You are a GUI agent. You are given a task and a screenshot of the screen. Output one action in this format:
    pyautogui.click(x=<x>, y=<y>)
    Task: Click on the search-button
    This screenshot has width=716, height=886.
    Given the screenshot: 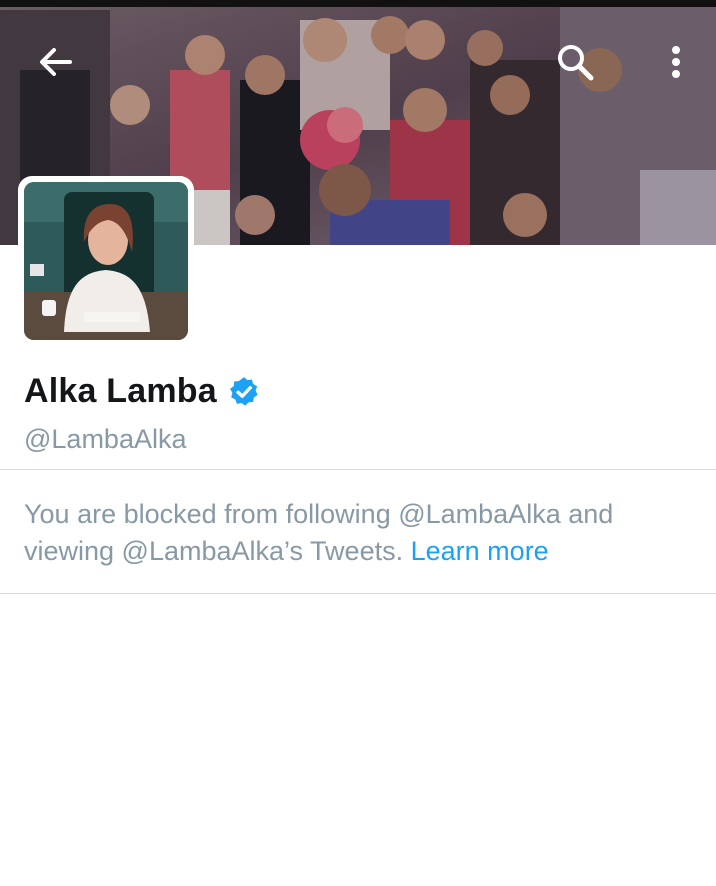 What is the action you would take?
    pyautogui.click(x=575, y=62)
    